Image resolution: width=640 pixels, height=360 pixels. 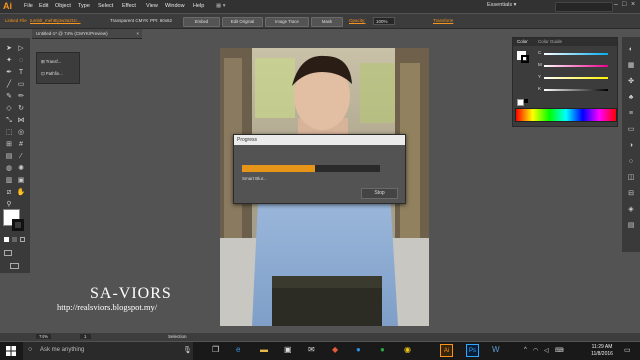 I want to click on task-view-icon: ❐, so click(x=217, y=350).